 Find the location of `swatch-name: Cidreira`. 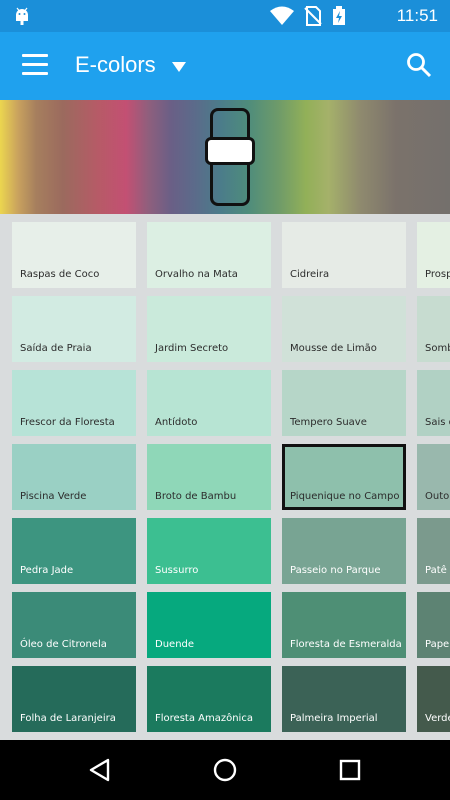

swatch-name: Cidreira is located at coordinates (310, 274).